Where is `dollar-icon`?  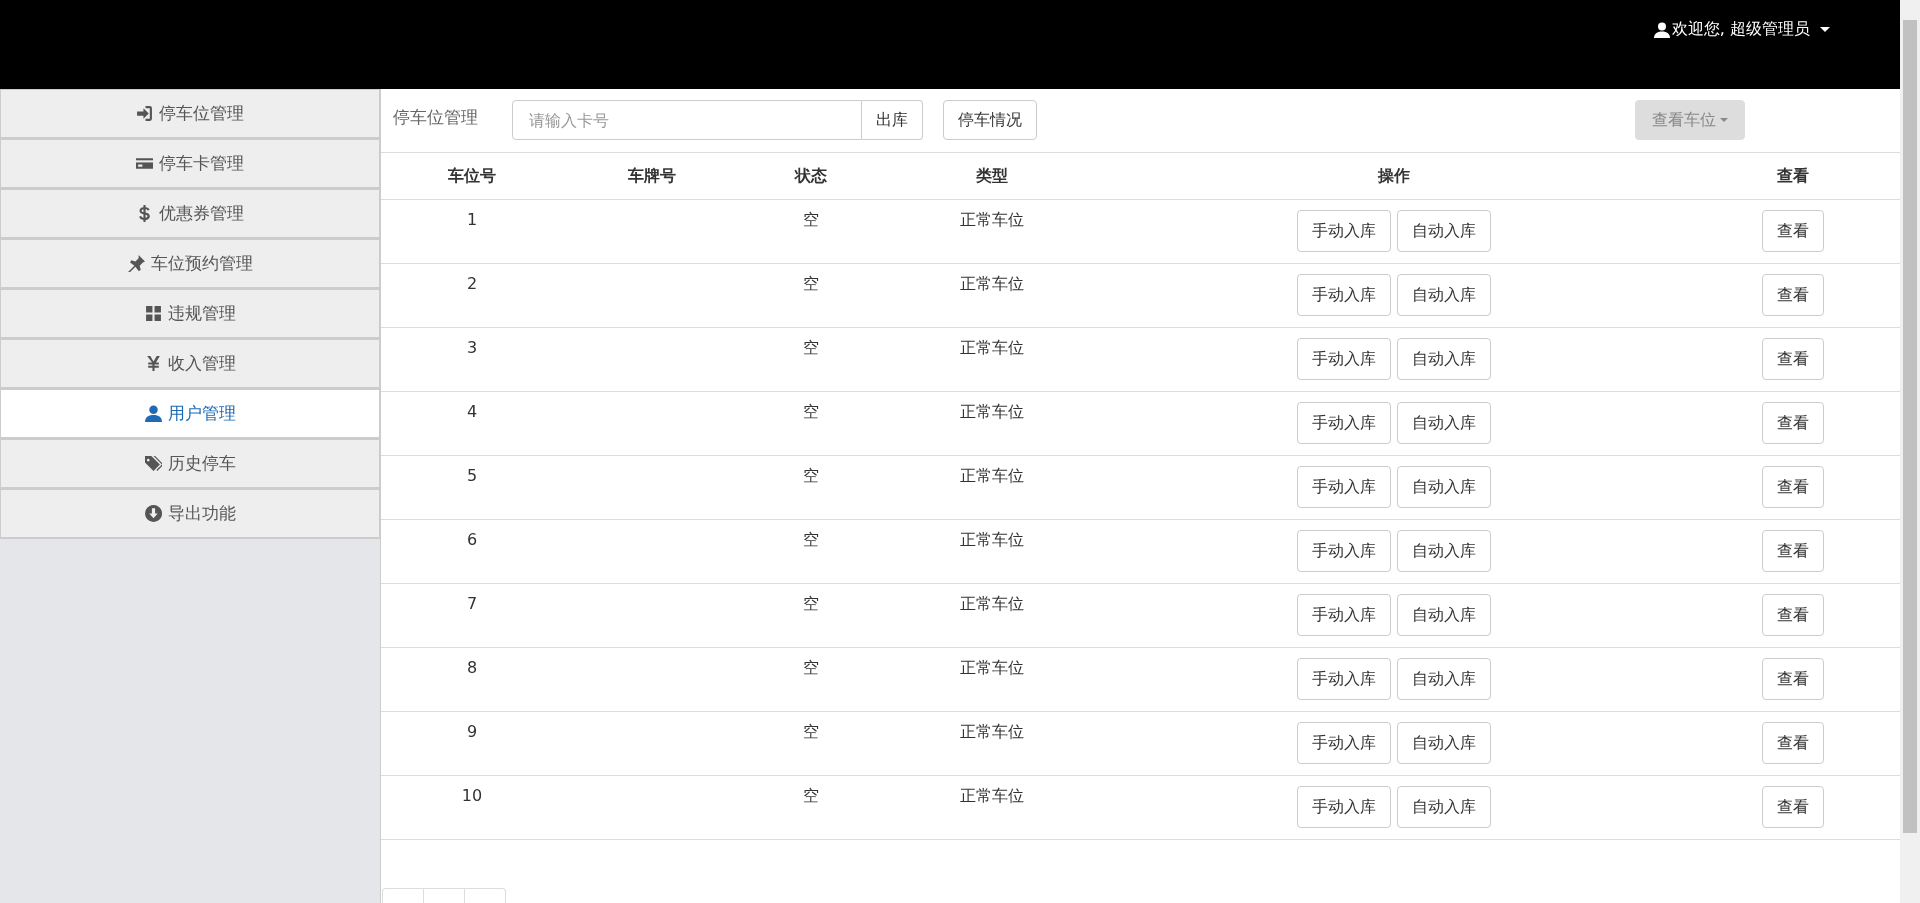
dollar-icon is located at coordinates (144, 213).